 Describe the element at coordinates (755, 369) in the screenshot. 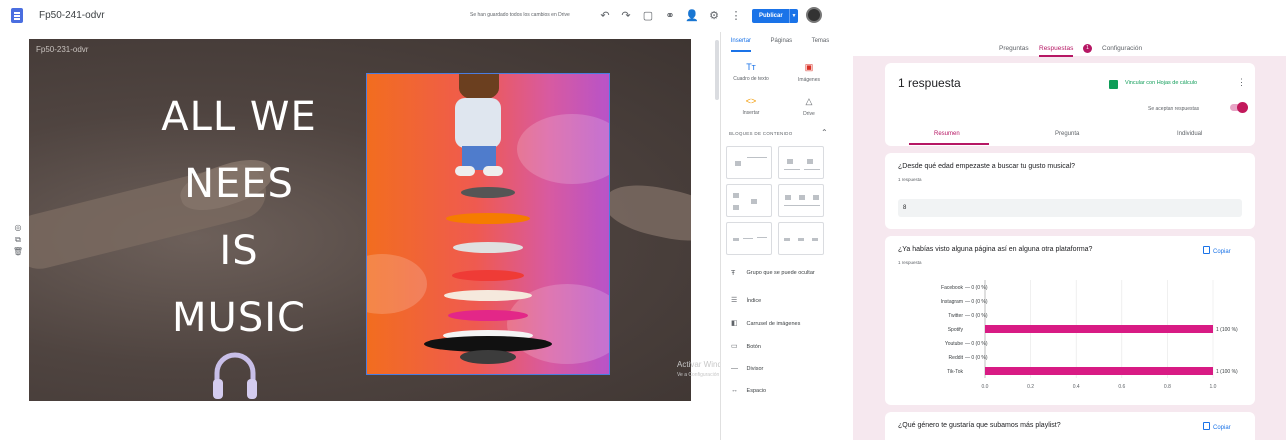

I see `list-item-label: Divisor` at that location.